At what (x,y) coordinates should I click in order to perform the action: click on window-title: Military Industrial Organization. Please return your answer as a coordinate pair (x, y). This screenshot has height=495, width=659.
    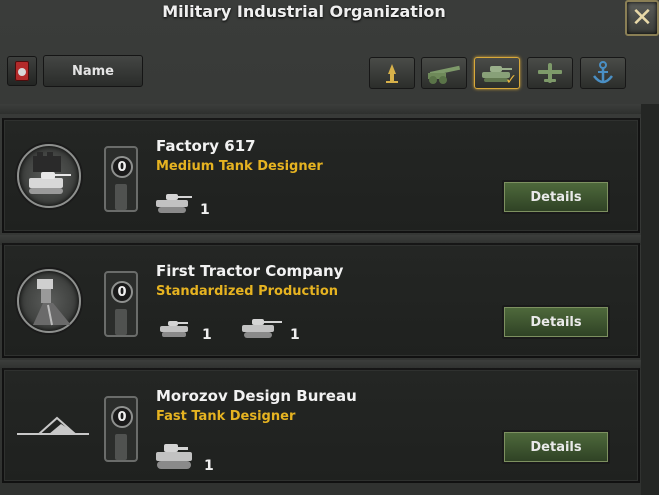
    Looking at the image, I should click on (304, 11).